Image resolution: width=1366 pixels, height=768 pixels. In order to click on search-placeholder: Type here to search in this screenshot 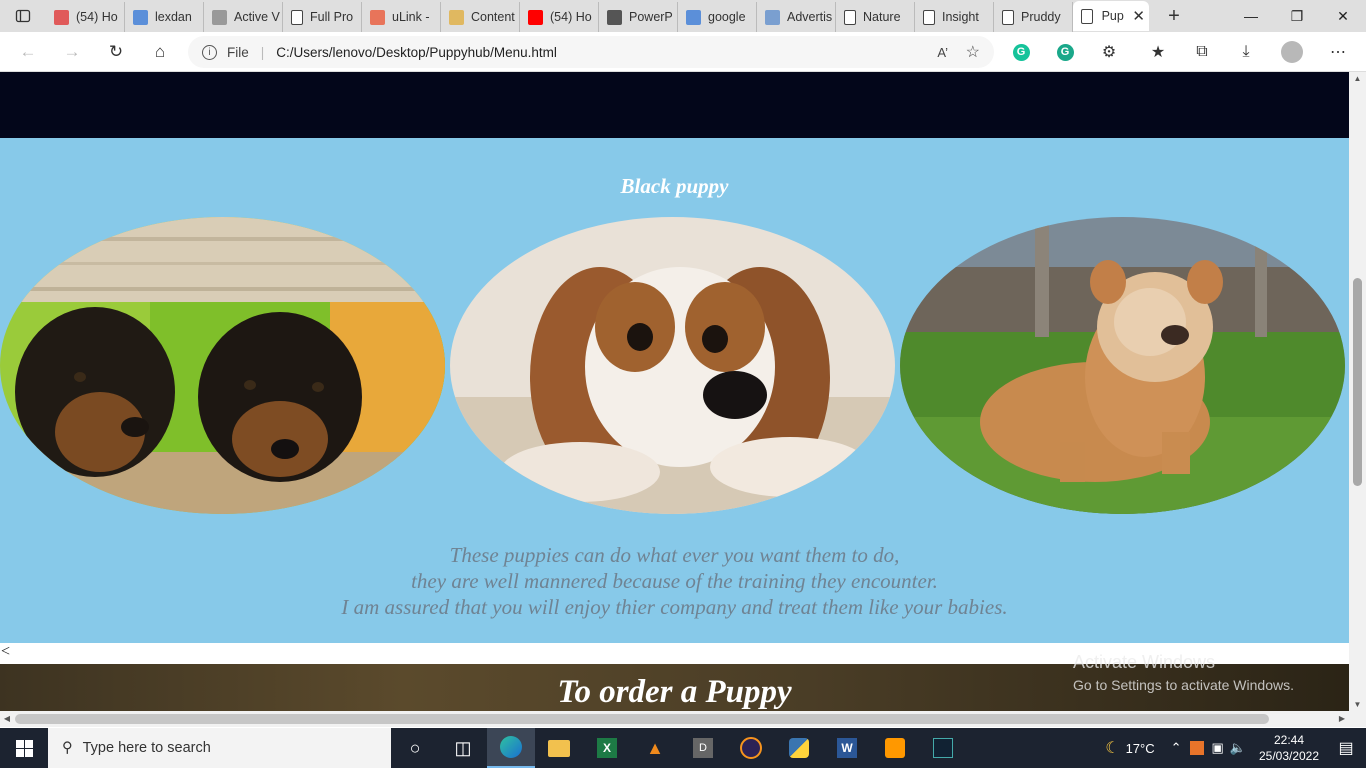, I will do `click(146, 748)`.